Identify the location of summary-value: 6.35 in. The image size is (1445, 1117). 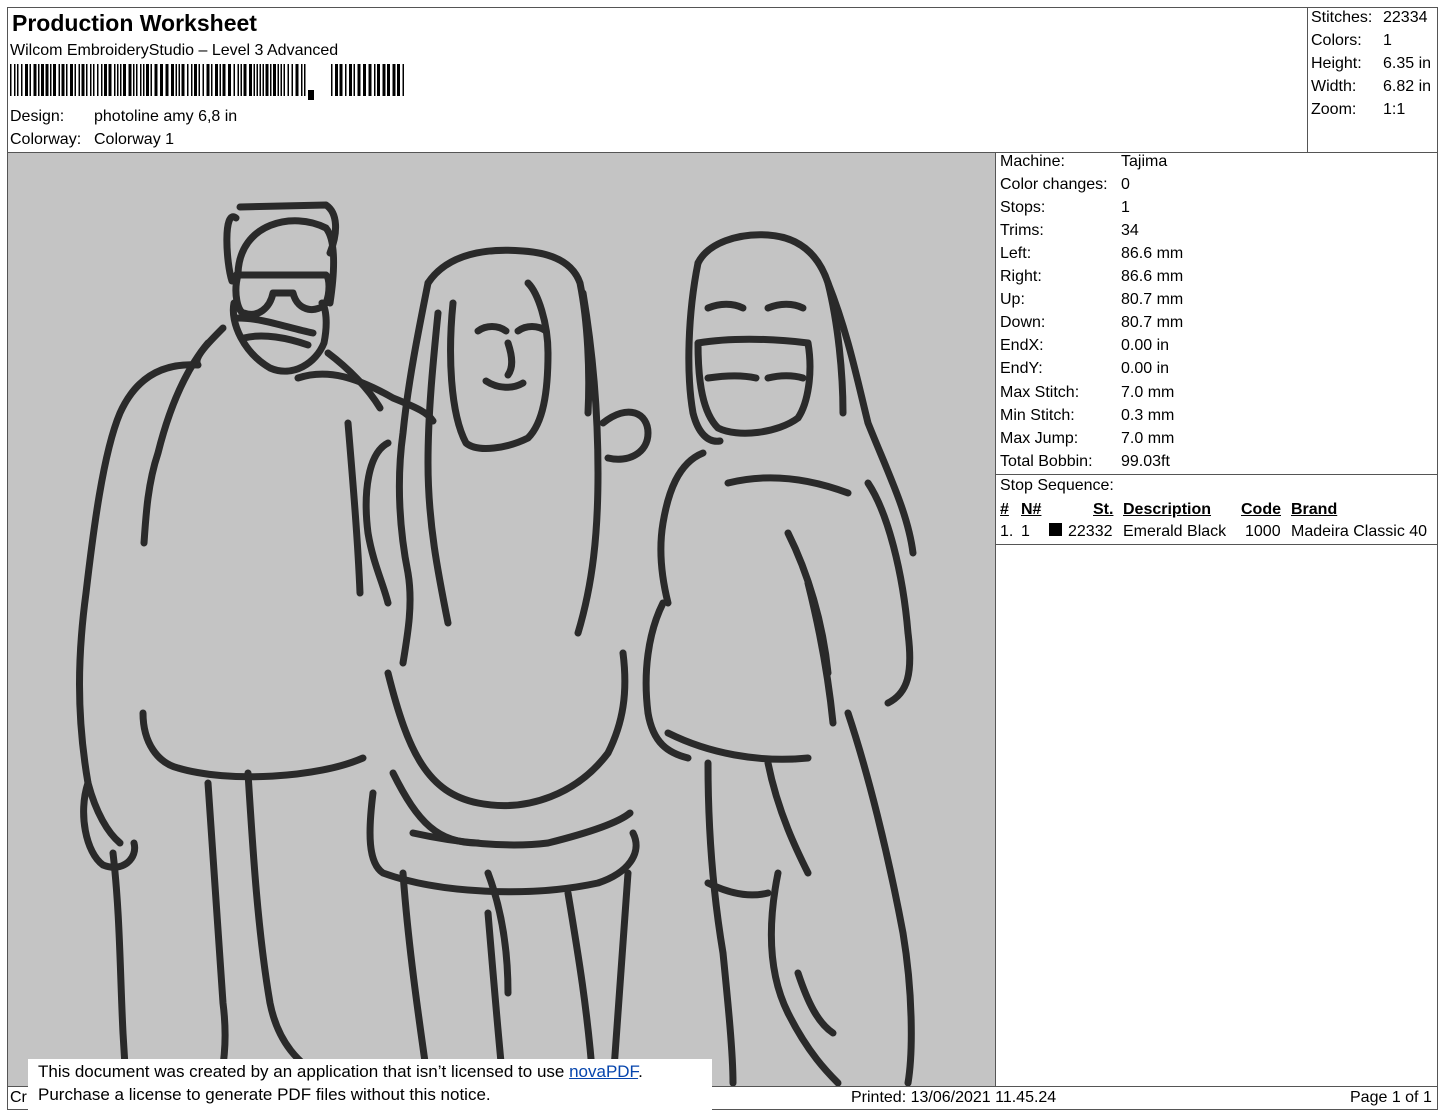
(1407, 63).